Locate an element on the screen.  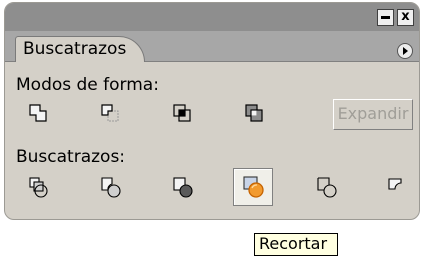
divide-icon is located at coordinates (38, 187).